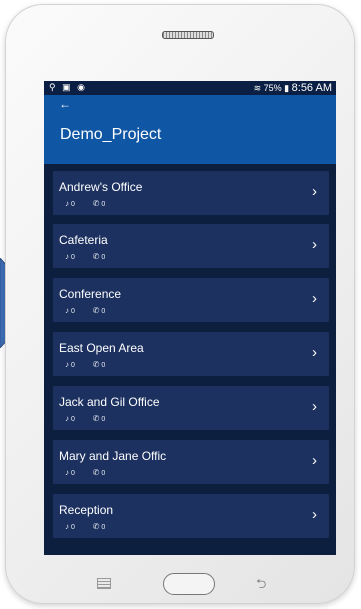 Image resolution: width=361 pixels, height=609 pixels. Describe the element at coordinates (111, 134) in the screenshot. I see `page-title: Demo_Project` at that location.